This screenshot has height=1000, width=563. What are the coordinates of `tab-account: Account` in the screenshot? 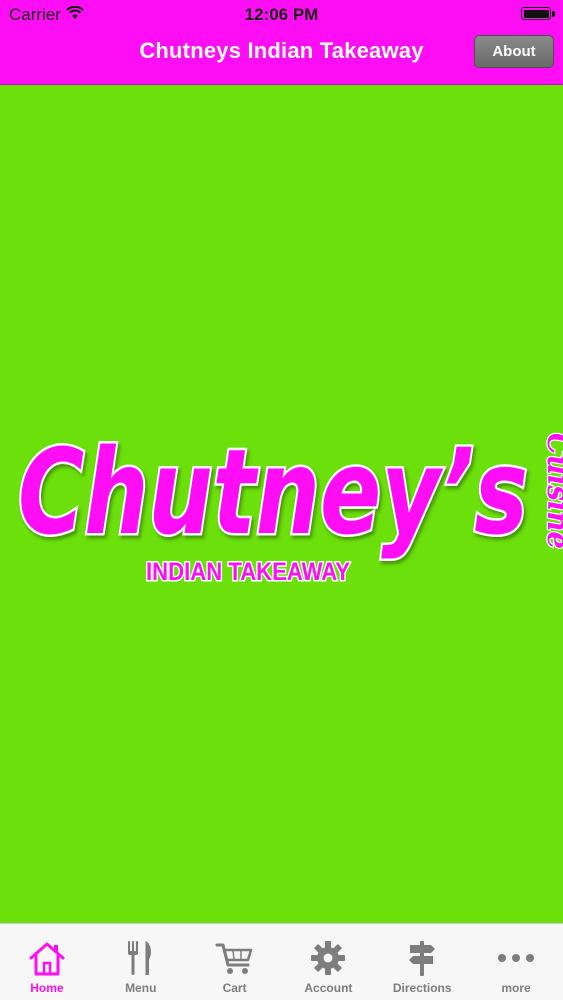 It's located at (328, 962).